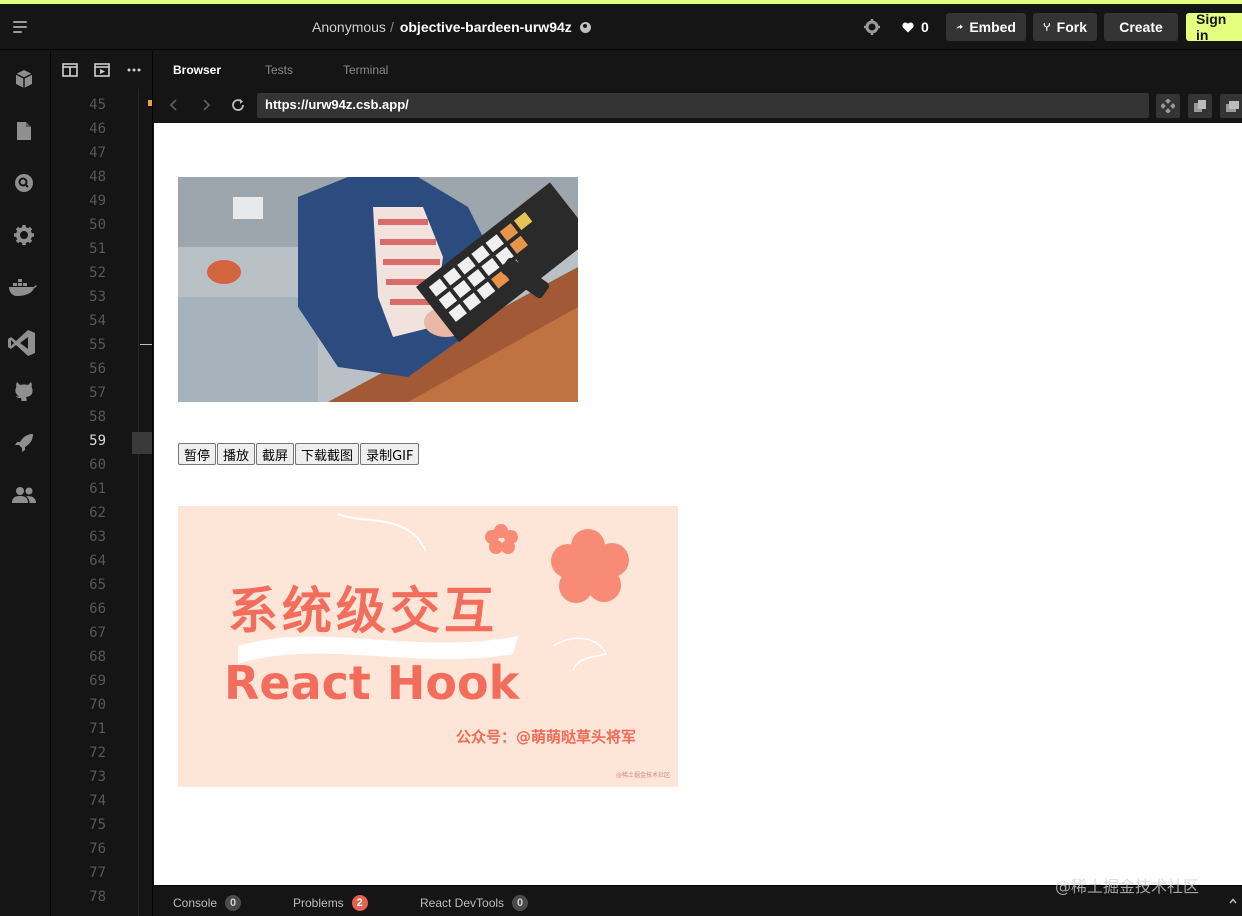  Describe the element at coordinates (97, 729) in the screenshot. I see `line-number: 71` at that location.